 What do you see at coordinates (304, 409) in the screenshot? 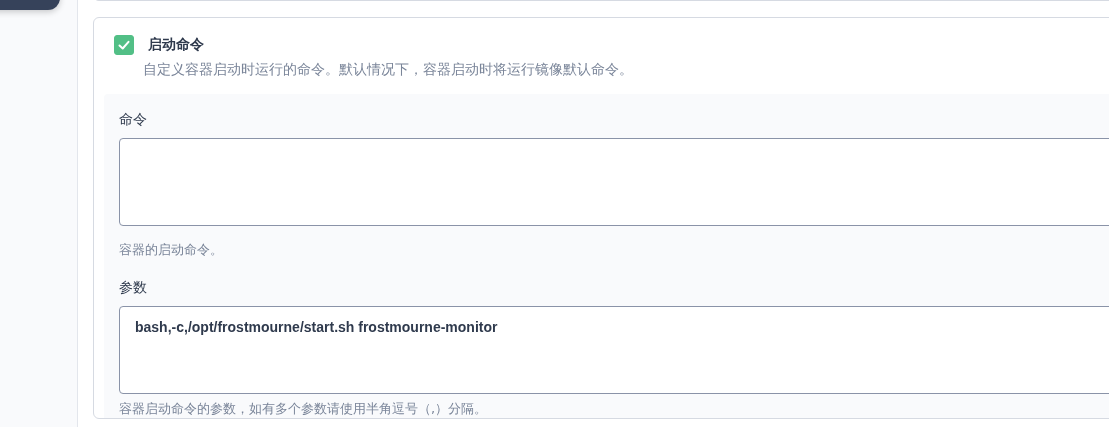
I see `field-help: 容器启动命令的参数，如有多个参数请使用半角逗号（,）分隔。` at bounding box center [304, 409].